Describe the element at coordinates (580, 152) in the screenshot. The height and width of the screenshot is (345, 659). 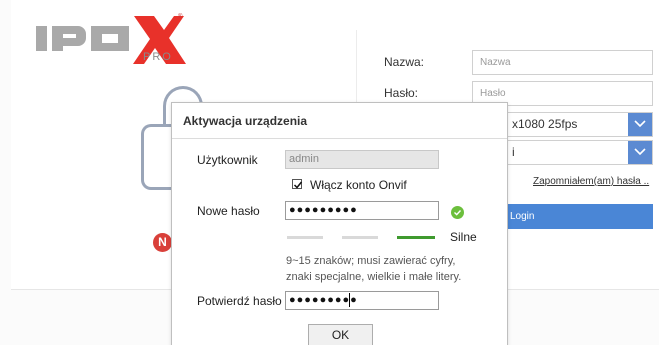
I see `mode-select: i` at that location.